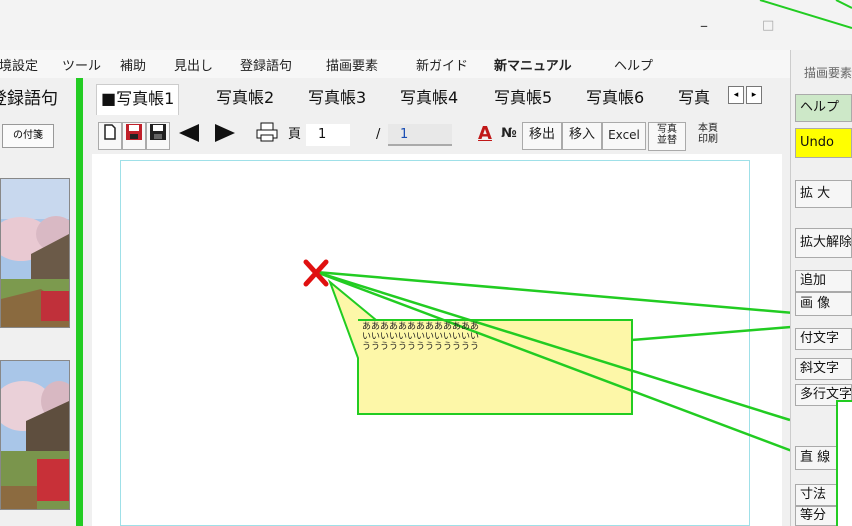 Image resolution: width=852 pixels, height=526 pixels. I want to click on callout-line-2: いいいいいいいいいいいいい, so click(421, 337).